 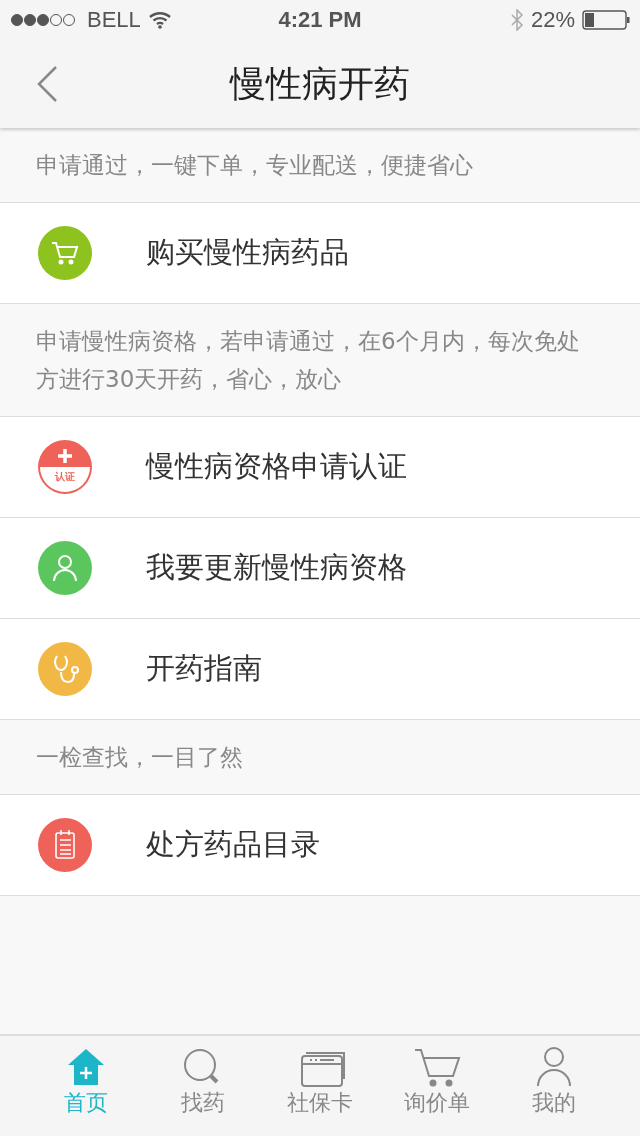 What do you see at coordinates (320, 253) in the screenshot?
I see `menu-item: 购买慢性病药品` at bounding box center [320, 253].